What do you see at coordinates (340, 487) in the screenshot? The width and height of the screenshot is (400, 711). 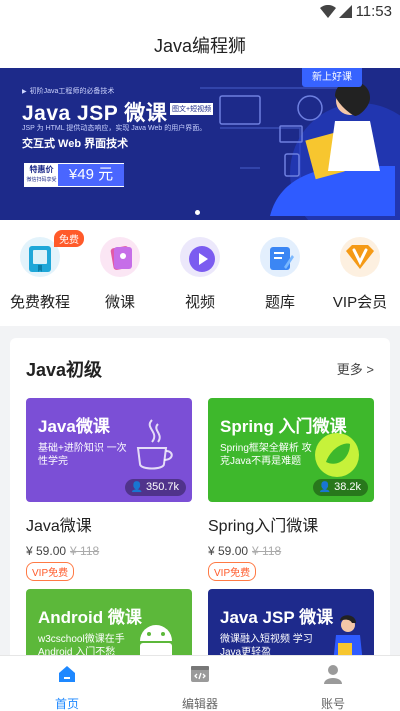 I see `view-count: 👤 38.2k` at bounding box center [340, 487].